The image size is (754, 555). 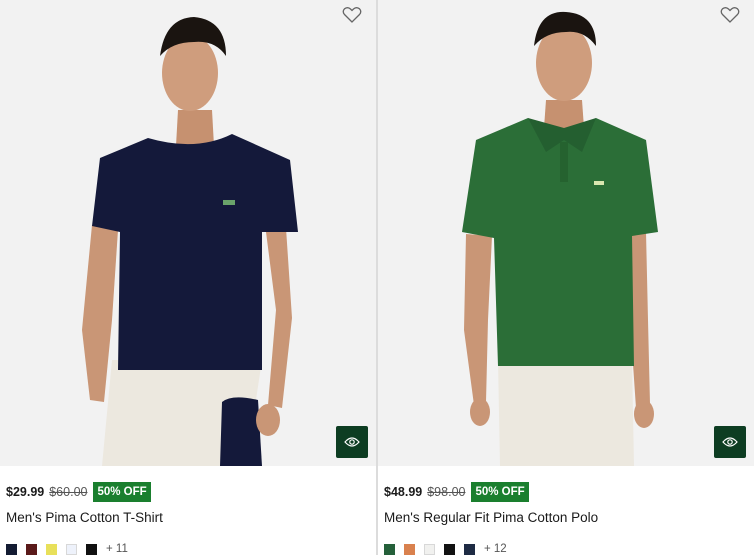 I want to click on color-swatches: + 12, so click(x=566, y=548).